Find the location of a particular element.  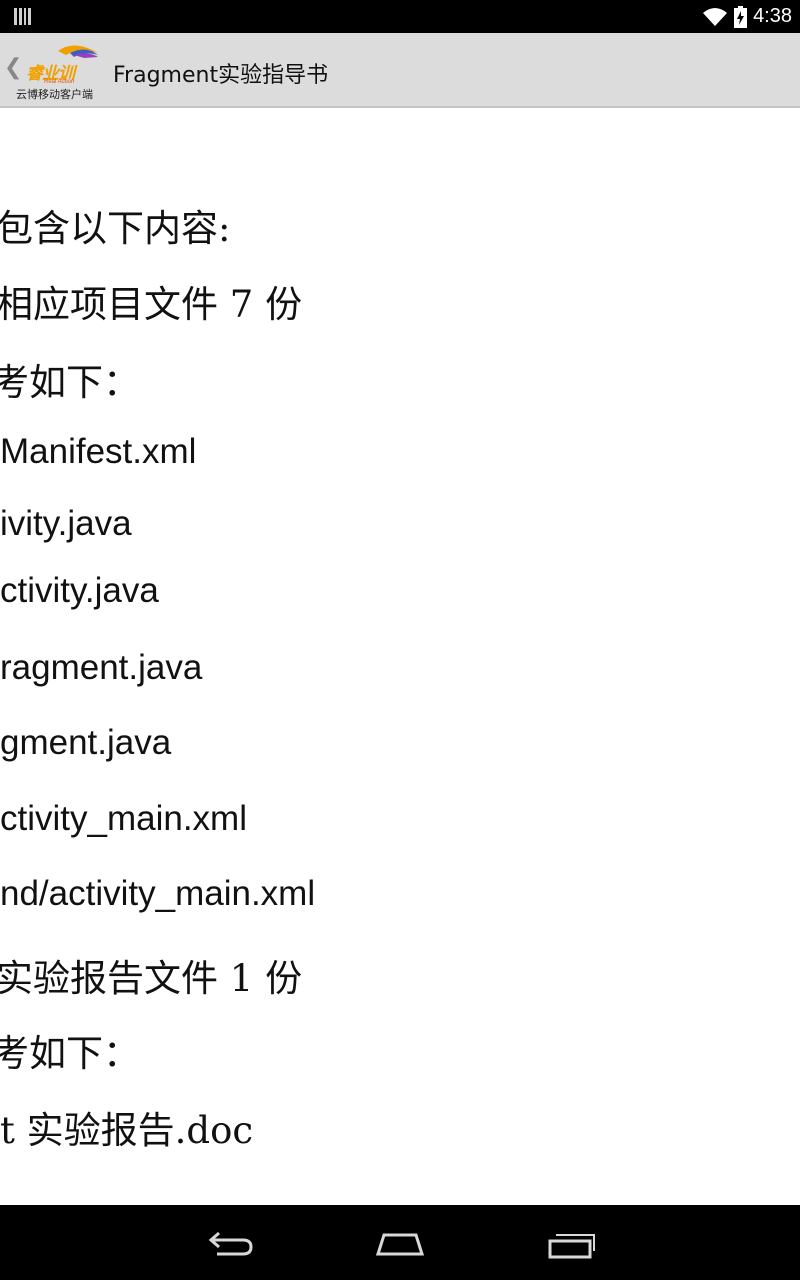

battery-charging-icon is located at coordinates (741, 16).